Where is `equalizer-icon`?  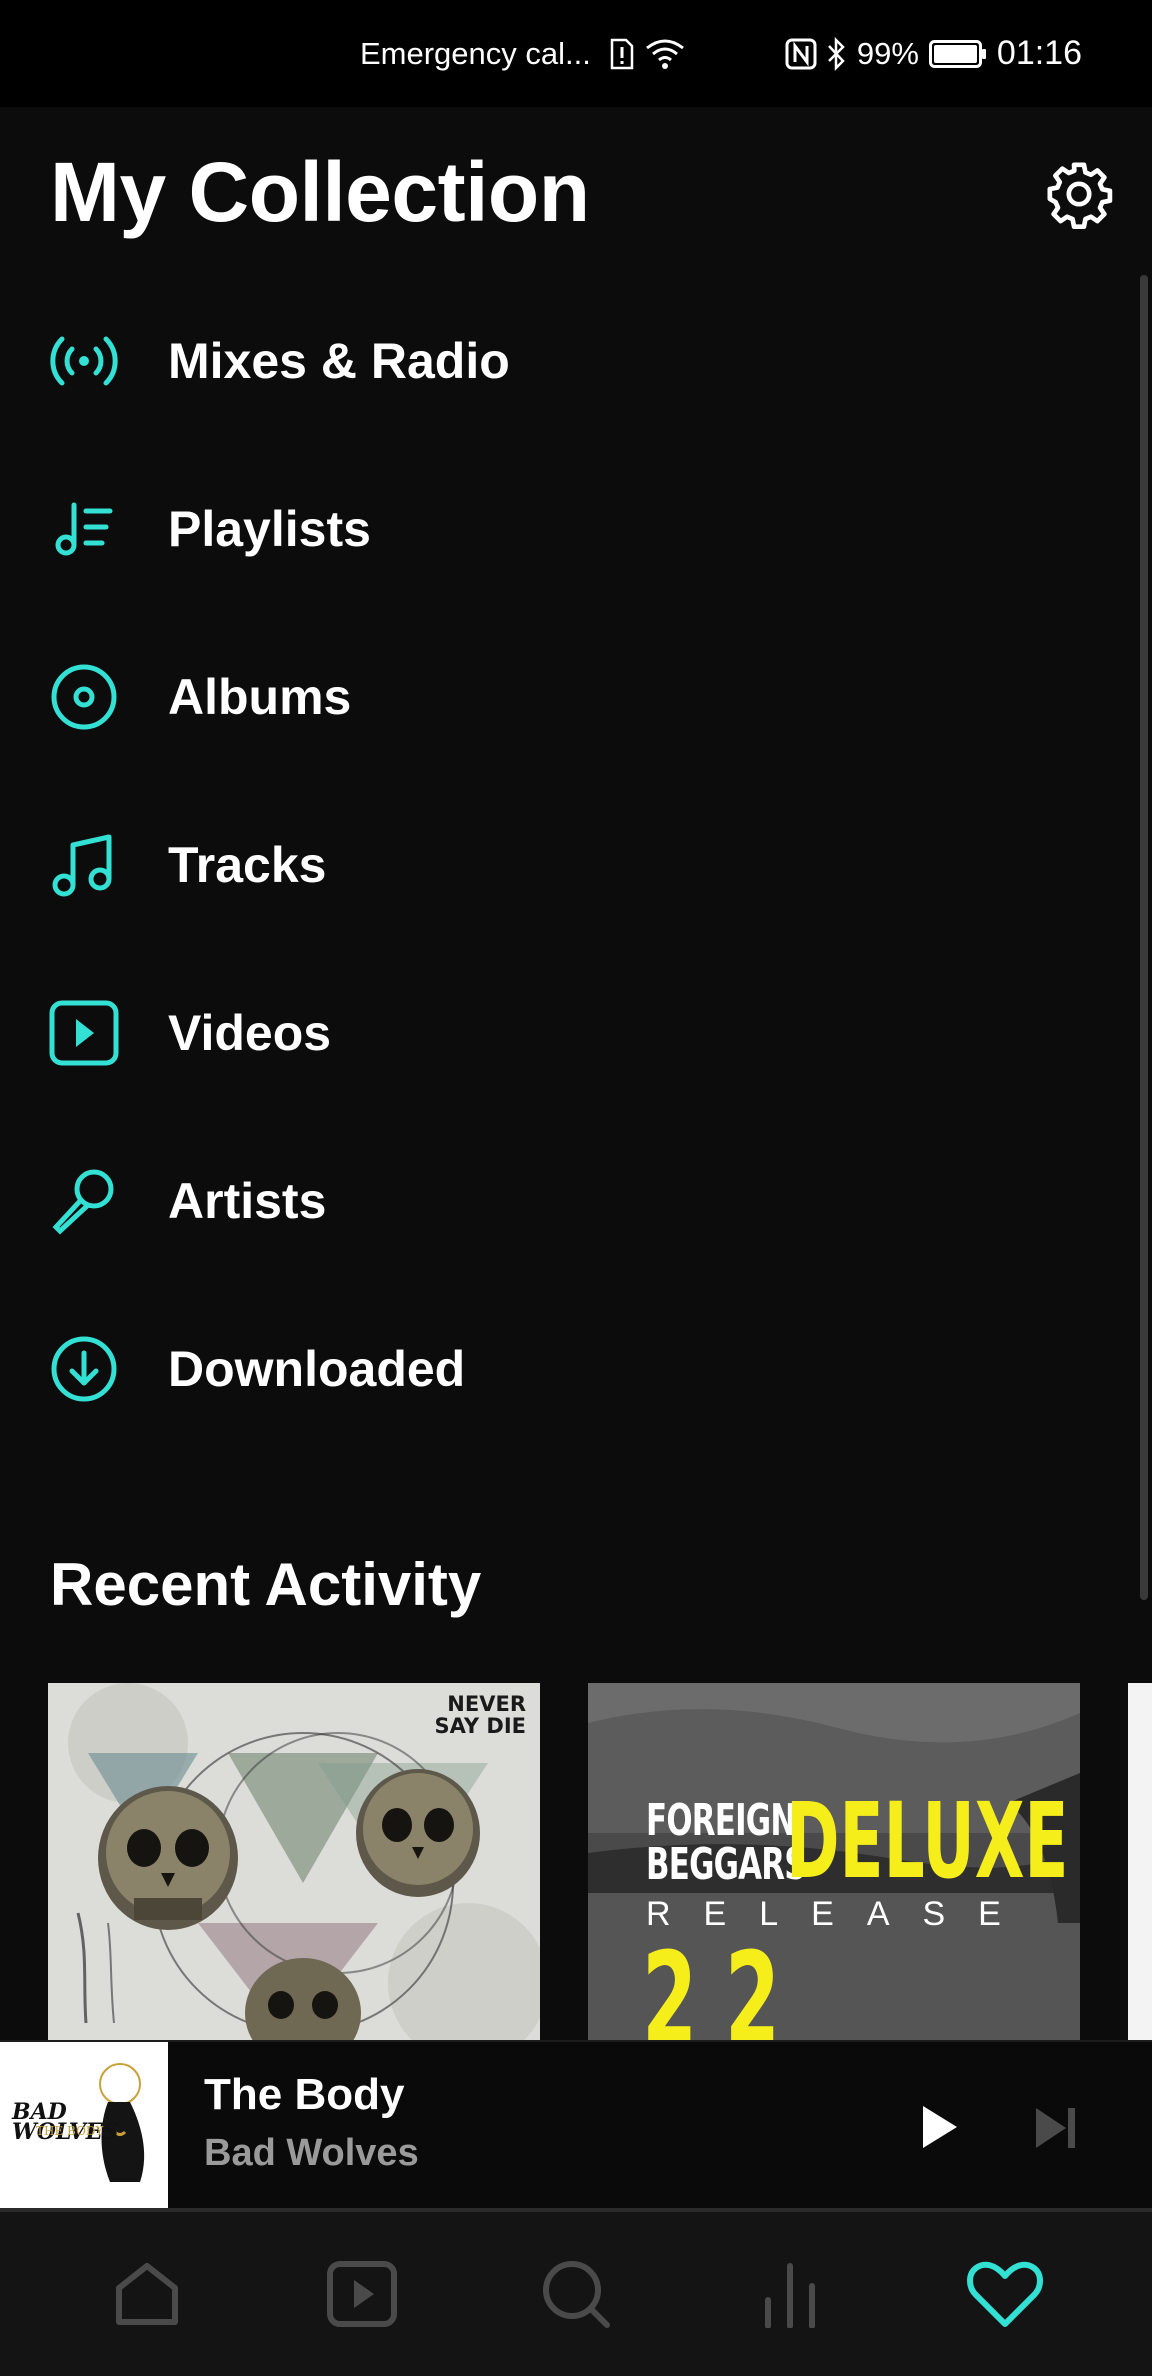
equalizer-icon is located at coordinates (790, 2295).